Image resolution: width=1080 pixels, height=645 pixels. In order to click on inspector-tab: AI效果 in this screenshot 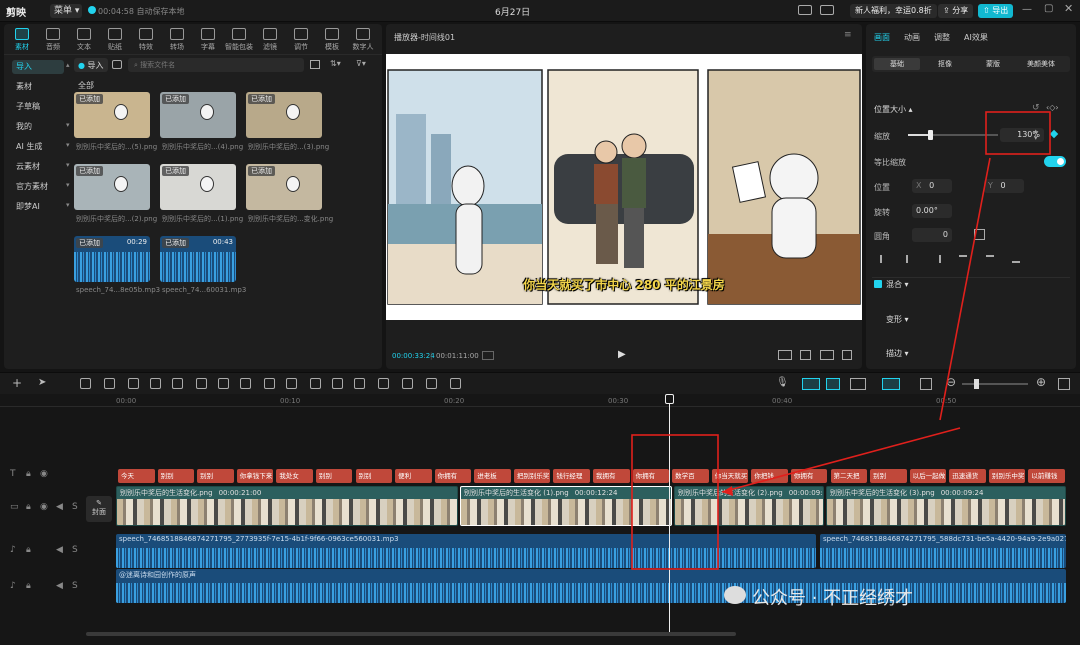, I will do `click(976, 37)`.